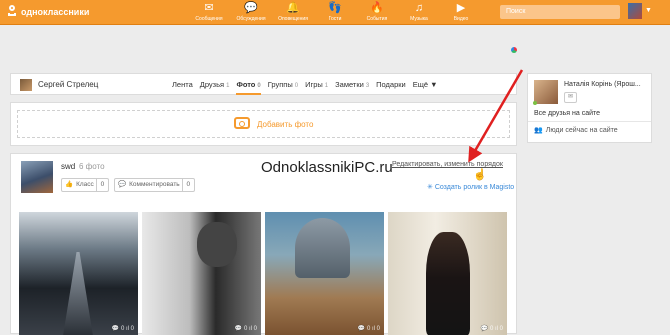  Describe the element at coordinates (538, 130) in the screenshot. I see `people-icon: 👥` at that location.